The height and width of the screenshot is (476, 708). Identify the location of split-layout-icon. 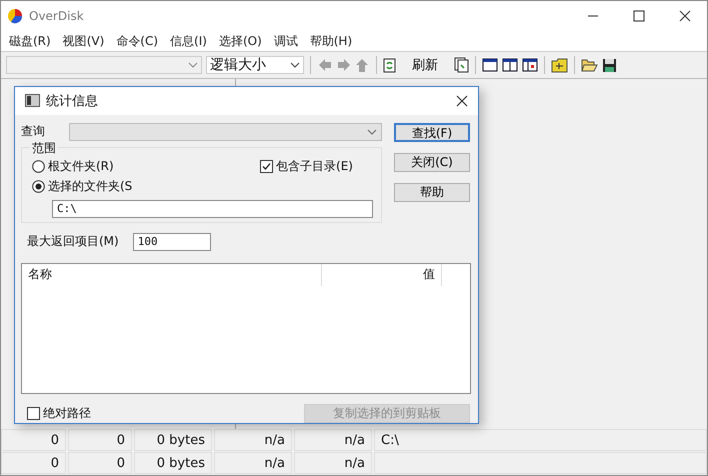
(510, 65).